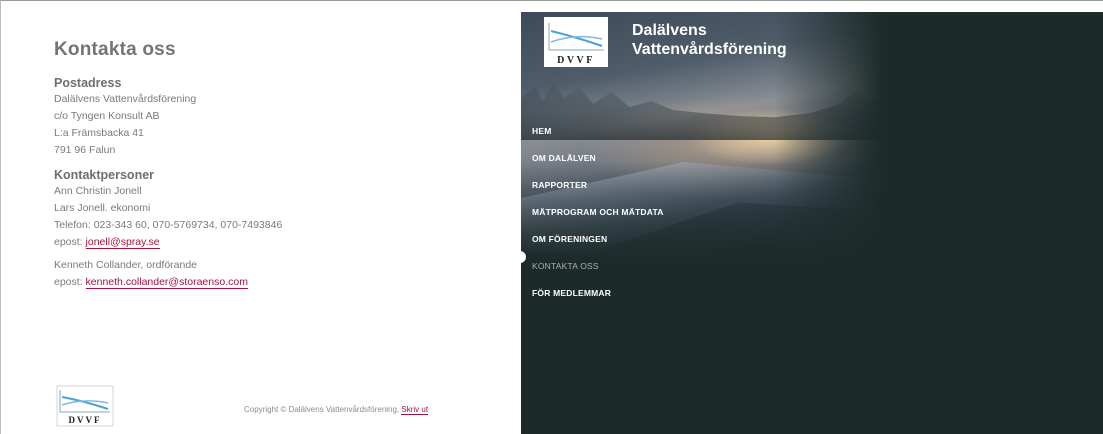 The width and height of the screenshot is (1103, 434). What do you see at coordinates (125, 99) in the screenshot?
I see `postal-line: Dalälvens Vattenvårdsförening` at bounding box center [125, 99].